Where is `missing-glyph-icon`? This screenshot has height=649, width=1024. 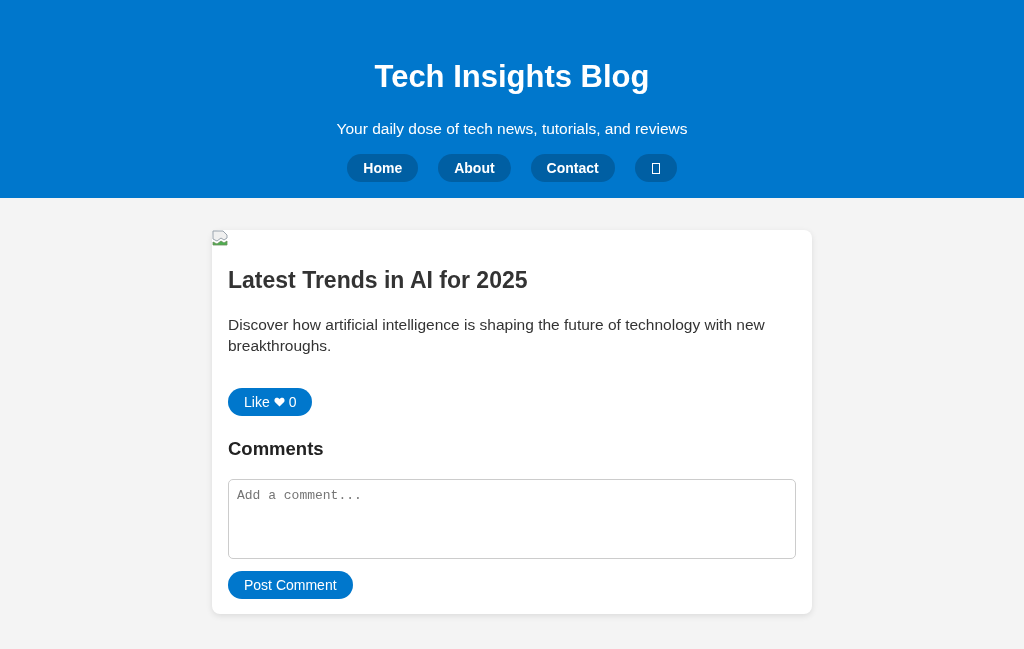
missing-glyph-icon is located at coordinates (655, 168).